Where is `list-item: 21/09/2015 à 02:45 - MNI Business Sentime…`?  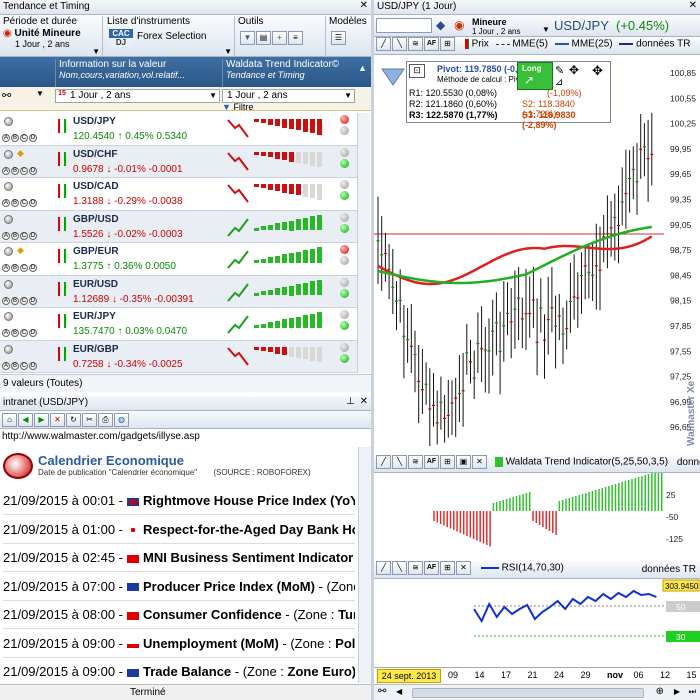 list-item: 21/09/2015 à 02:45 - MNI Business Sentime… is located at coordinates (179, 558).